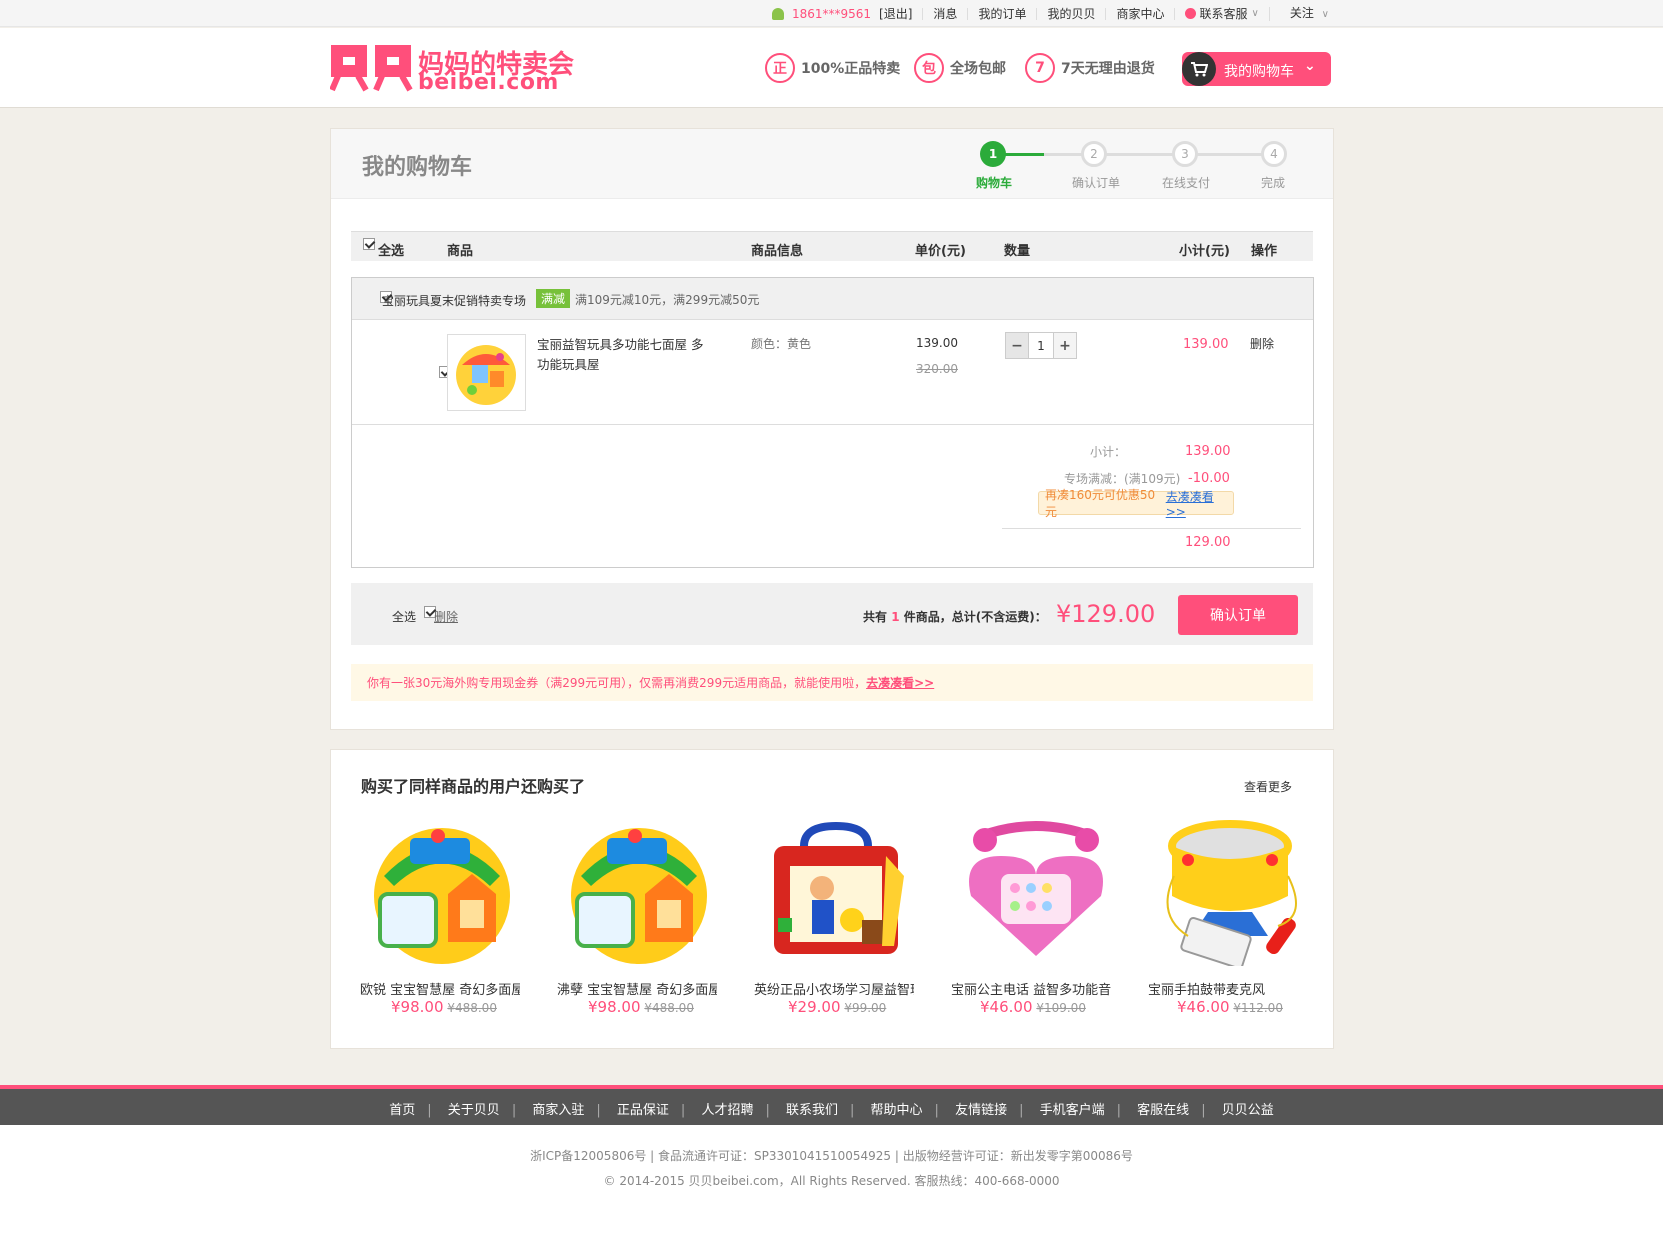  What do you see at coordinates (1108, 452) in the screenshot?
I see `summary-subtotal-label: 小计：` at bounding box center [1108, 452].